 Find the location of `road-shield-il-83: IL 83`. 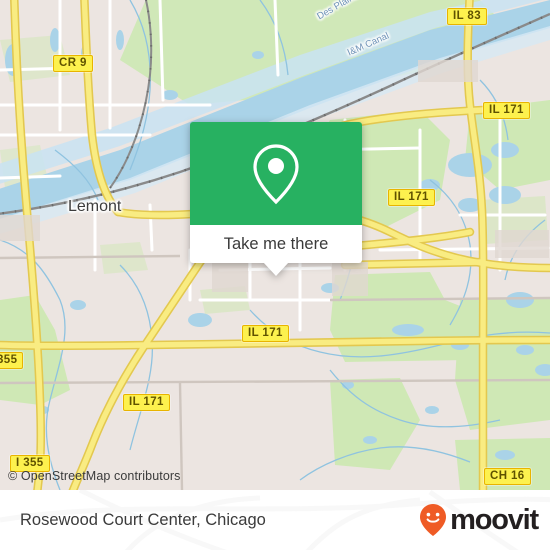

road-shield-il-83: IL 83 is located at coordinates (467, 16).